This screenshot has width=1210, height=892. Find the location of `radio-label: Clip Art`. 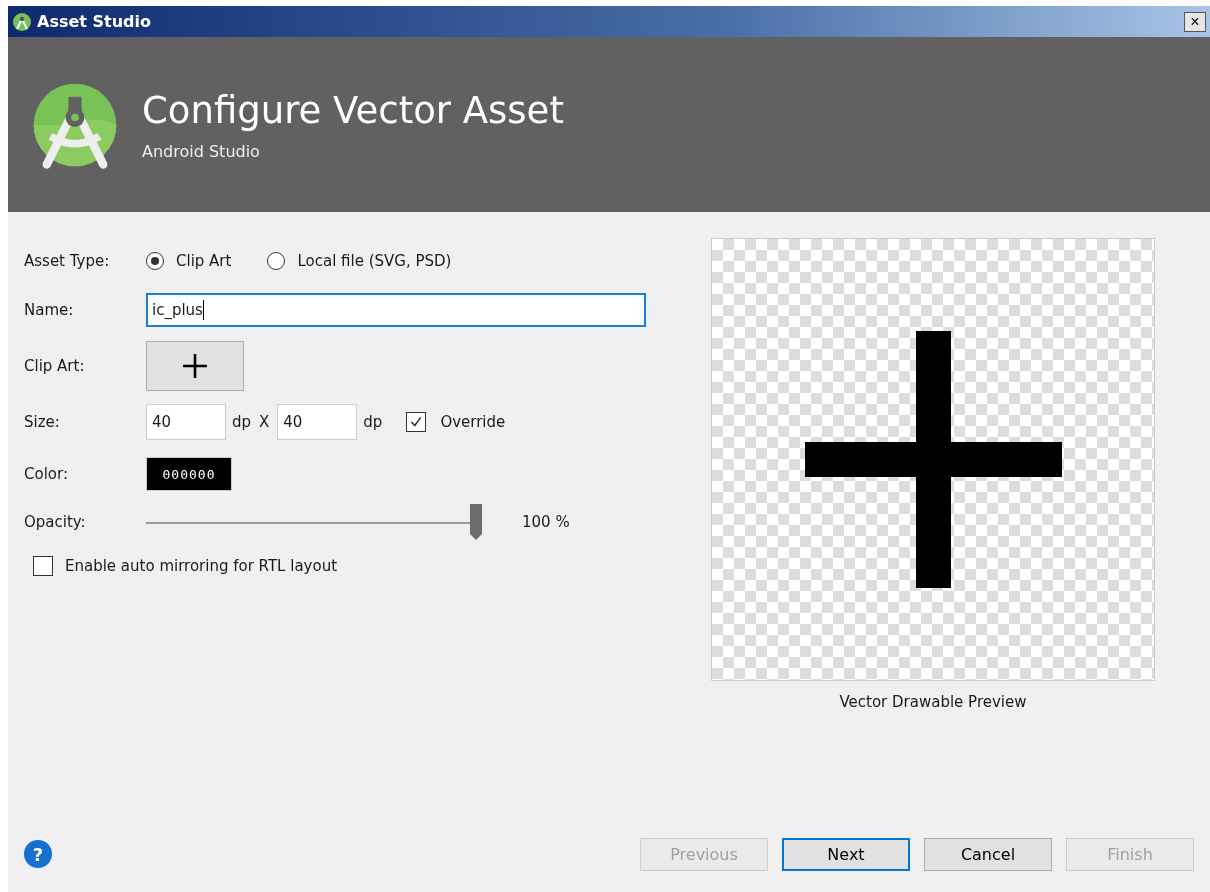

radio-label: Clip Art is located at coordinates (204, 261).